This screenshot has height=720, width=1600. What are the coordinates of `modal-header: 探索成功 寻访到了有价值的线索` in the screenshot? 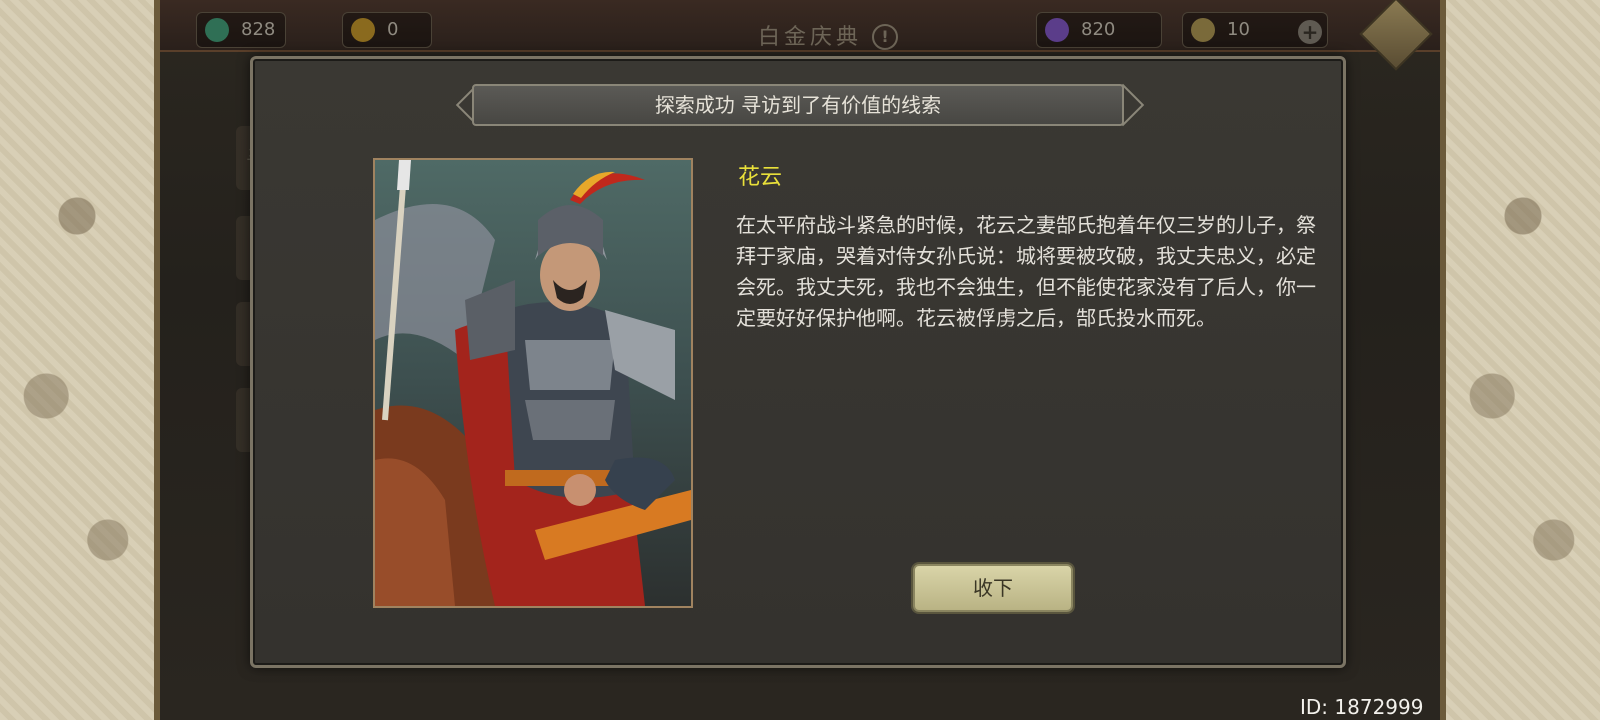 It's located at (798, 105).